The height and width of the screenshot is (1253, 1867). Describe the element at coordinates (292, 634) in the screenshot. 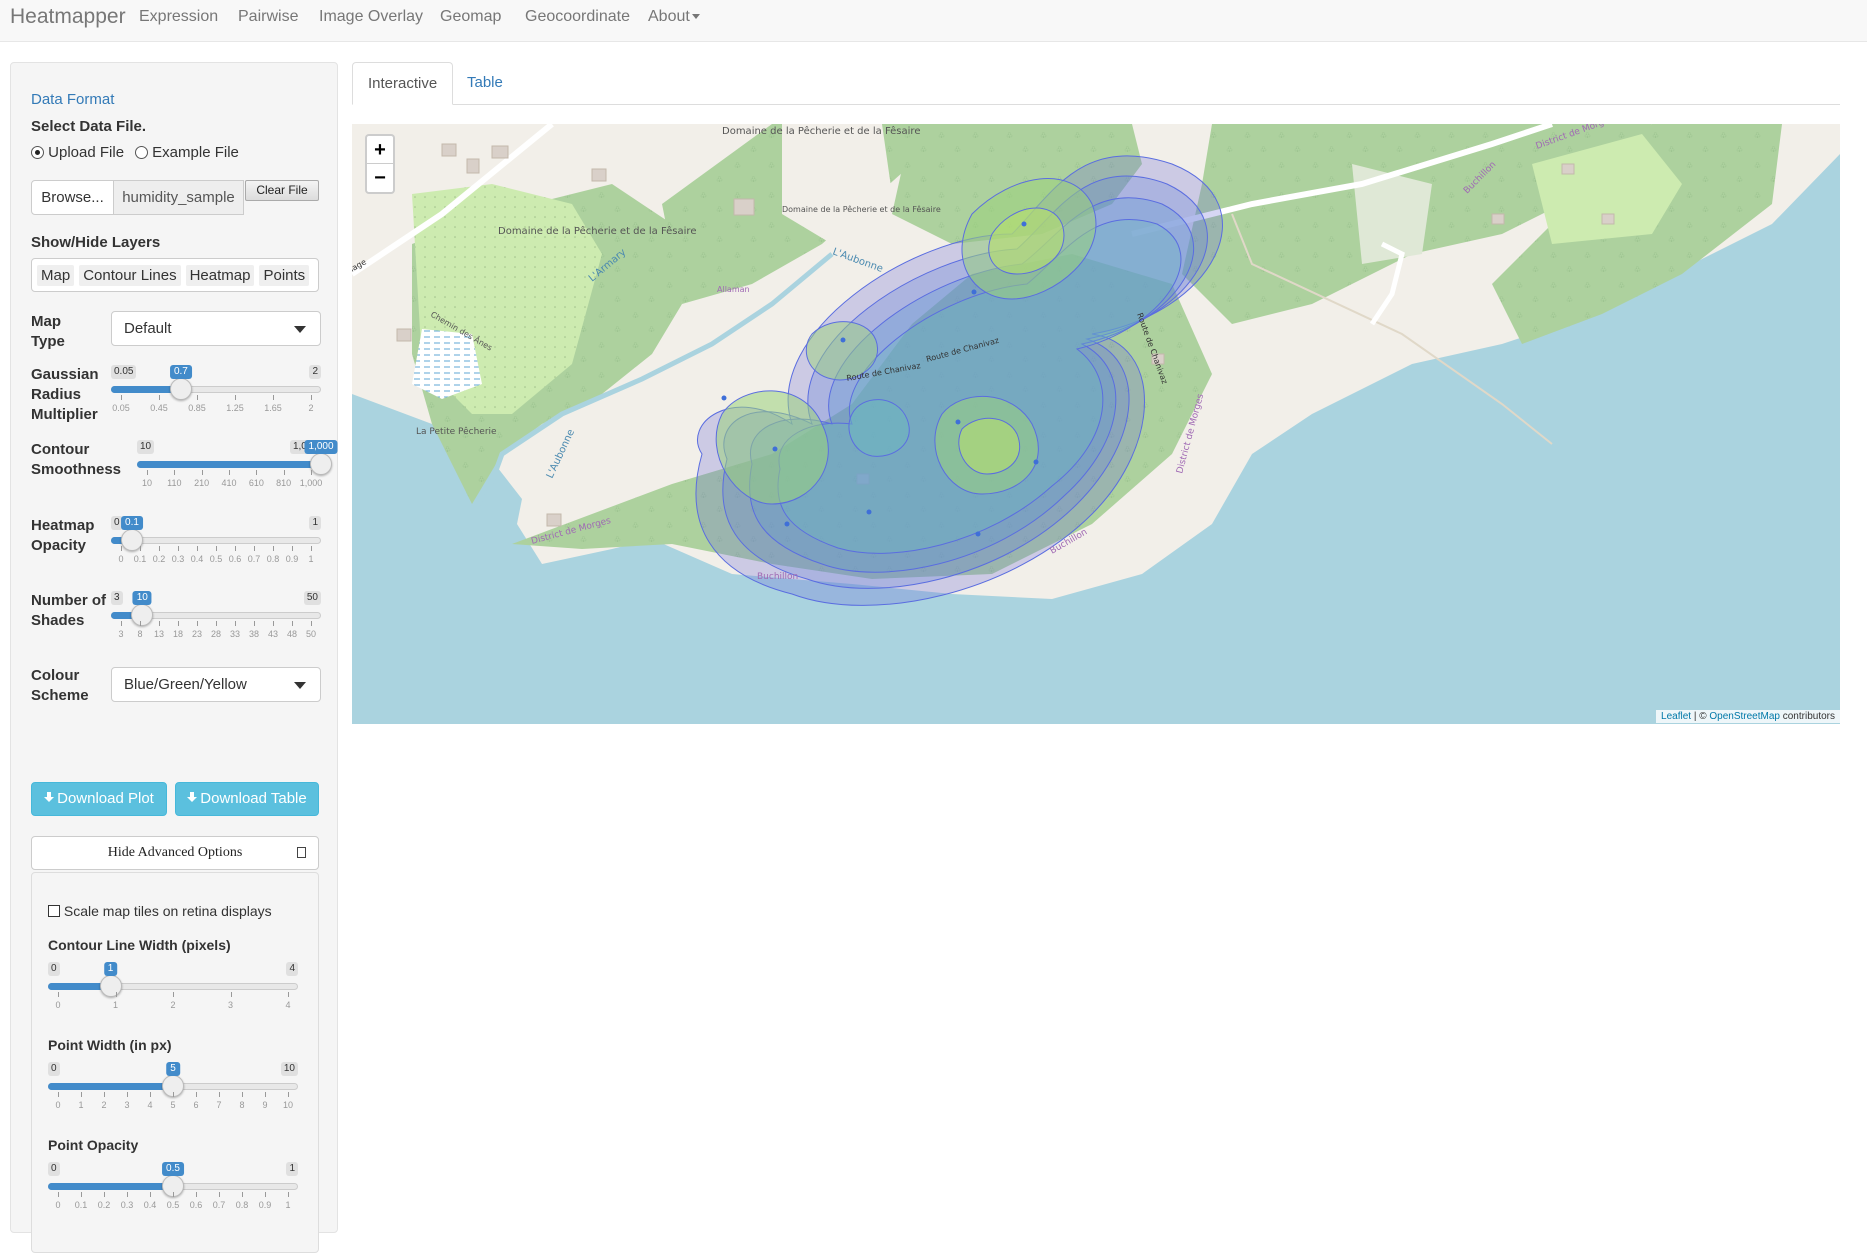

I see `slider-tick-label: 48` at that location.